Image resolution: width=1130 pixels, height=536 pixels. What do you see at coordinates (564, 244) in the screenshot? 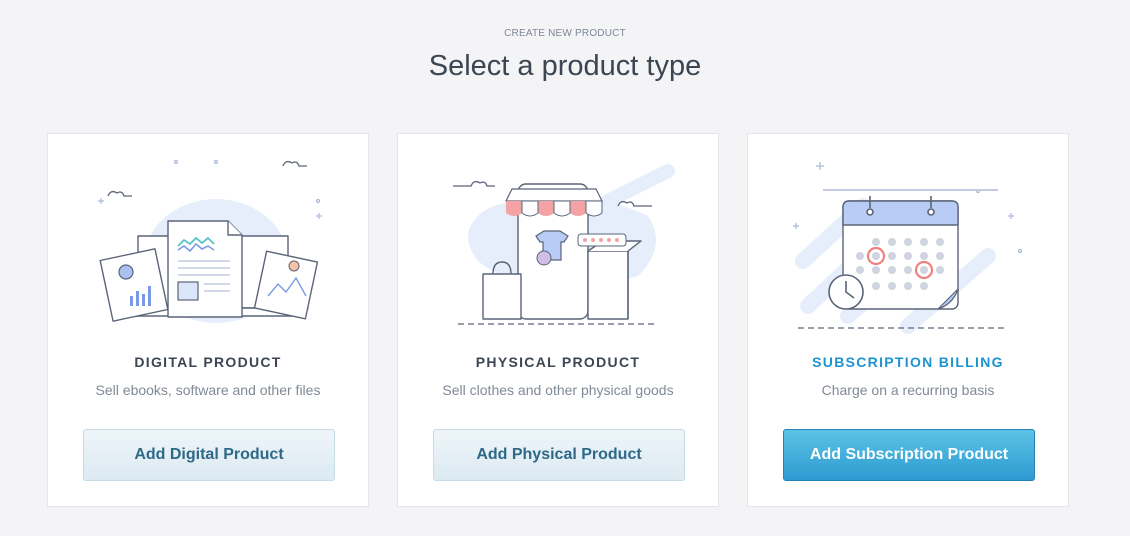
I see `storefront-phone-illustration` at bounding box center [564, 244].